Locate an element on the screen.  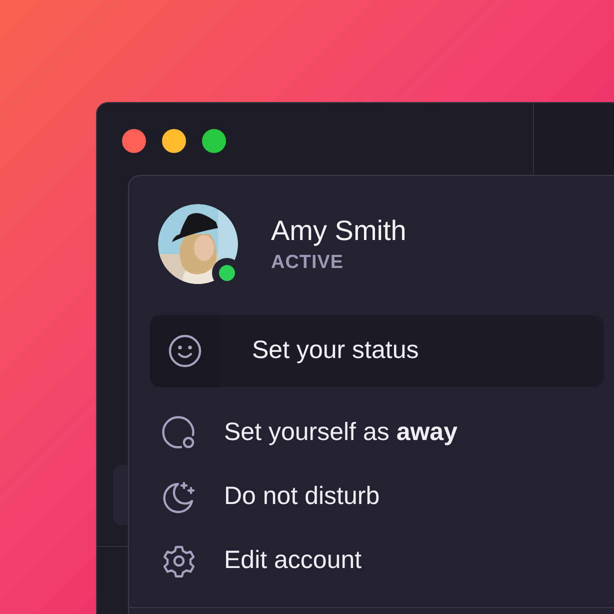
smiley-icon is located at coordinates (185, 351).